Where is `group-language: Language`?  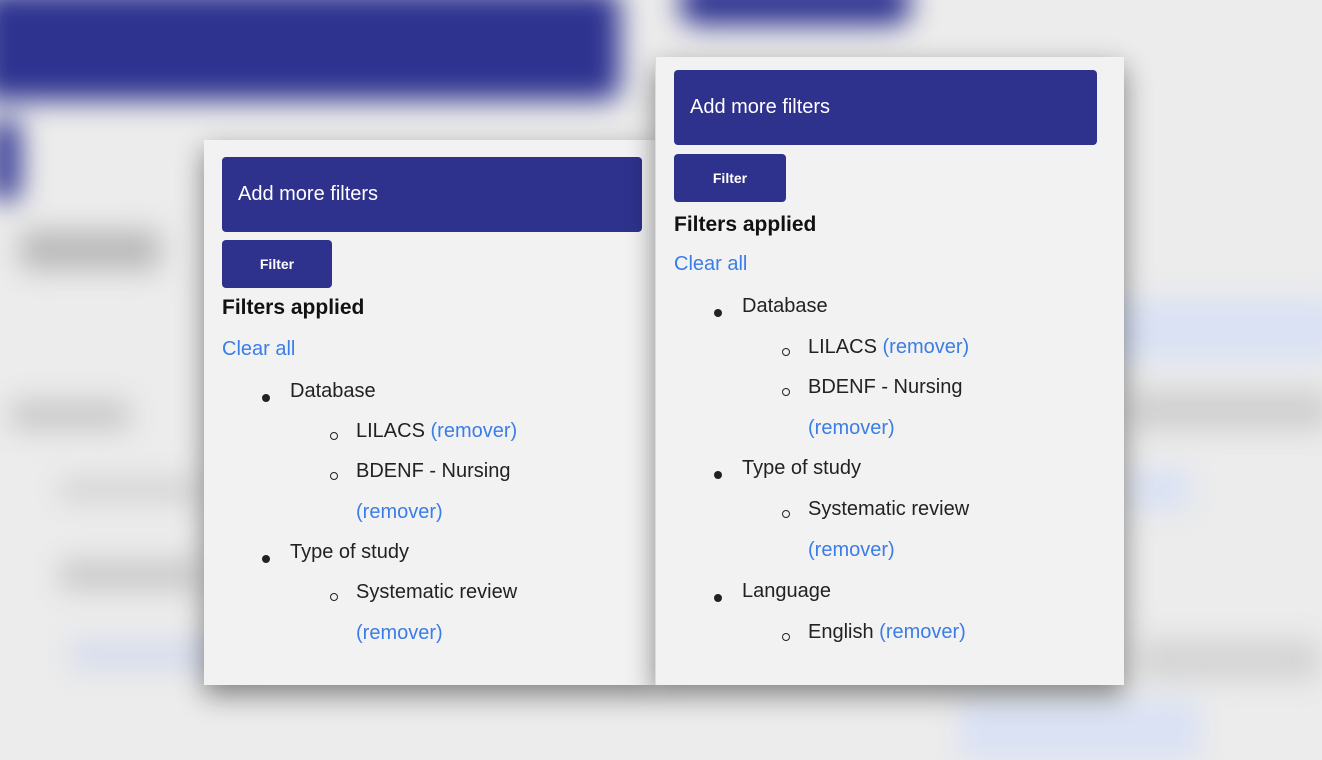 group-language: Language is located at coordinates (786, 591).